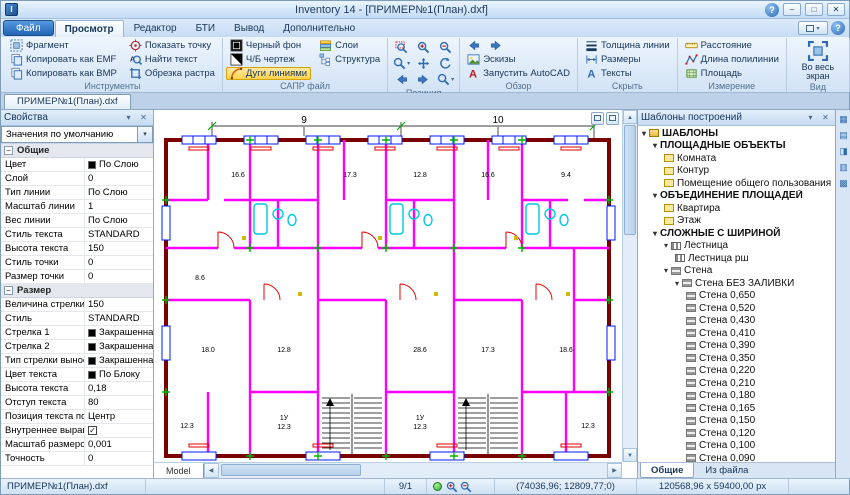 The image size is (850, 495). I want to click on tree-item: Помещение общего пользования, so click(736, 183).